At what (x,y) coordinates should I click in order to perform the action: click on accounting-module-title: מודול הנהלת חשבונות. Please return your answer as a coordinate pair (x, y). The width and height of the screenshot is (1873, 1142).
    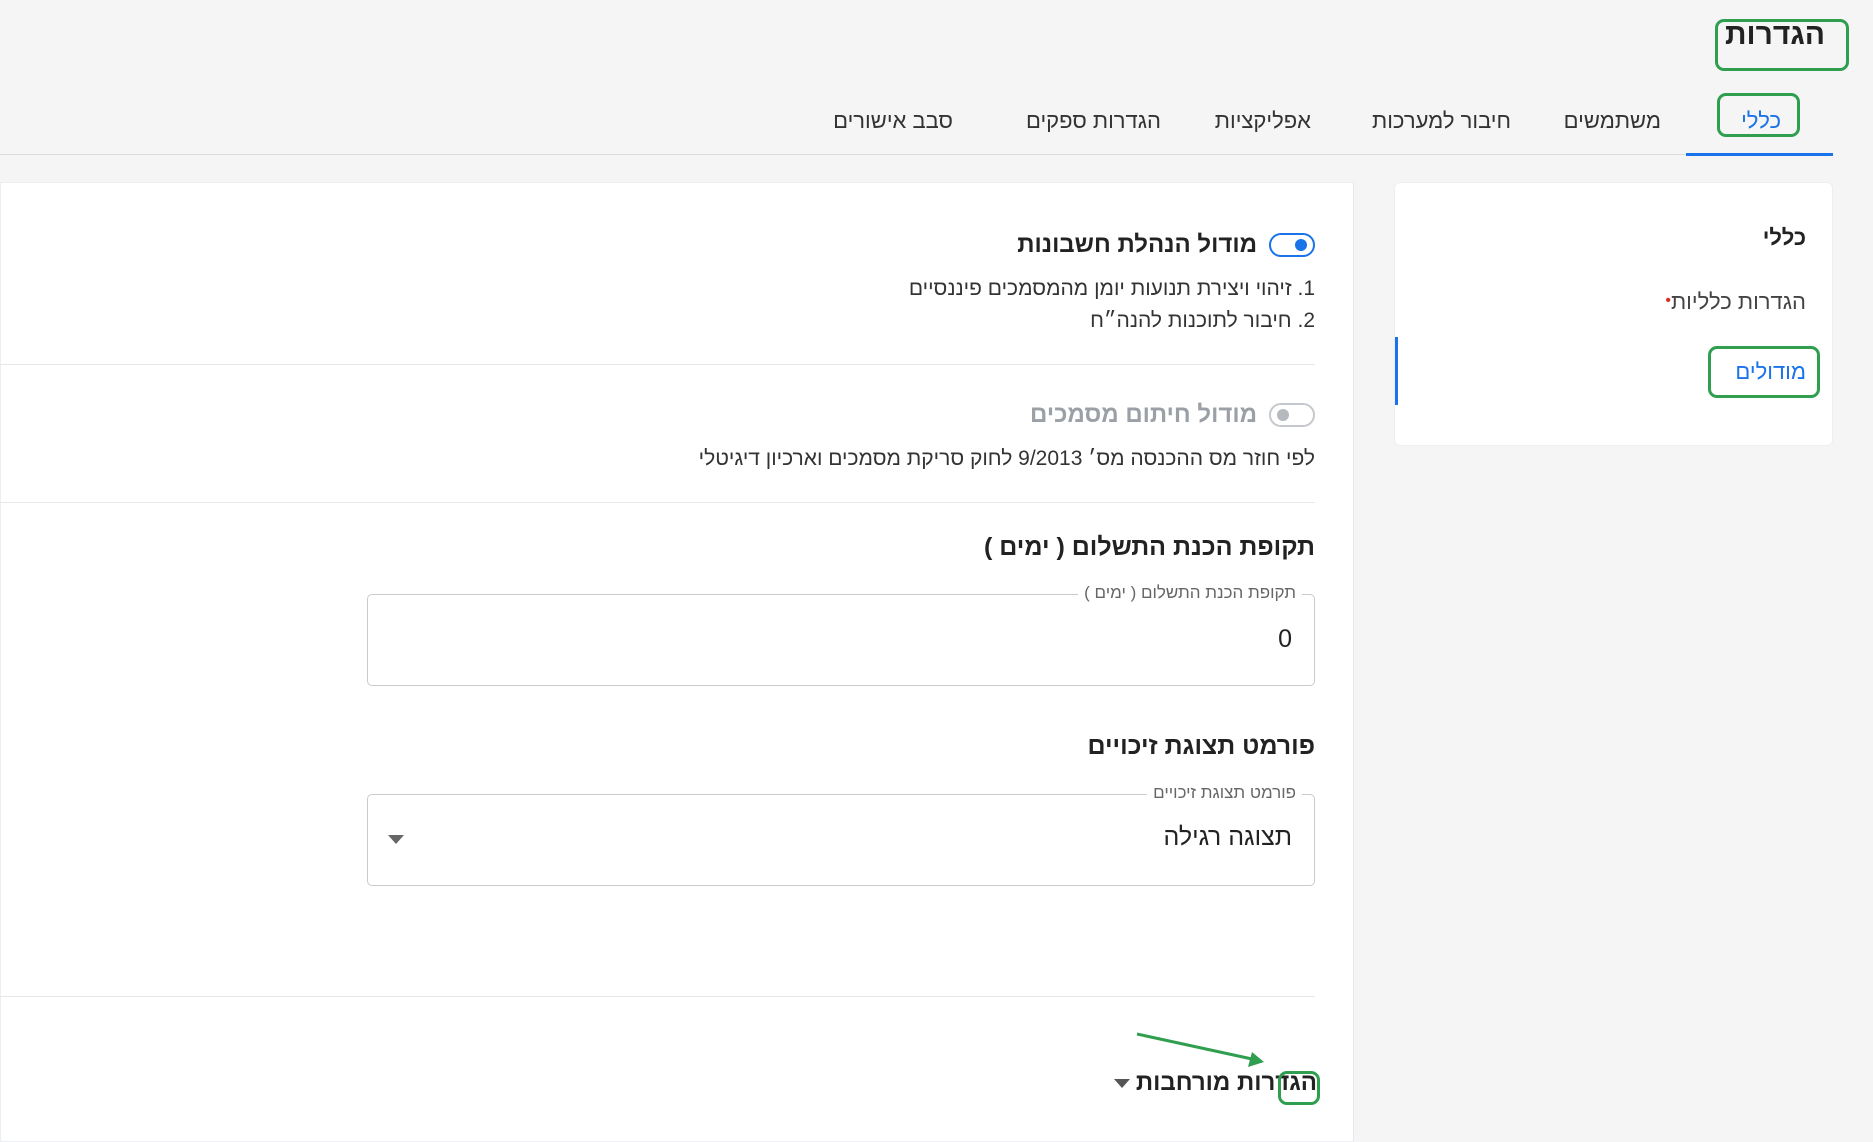
    Looking at the image, I should click on (1137, 244).